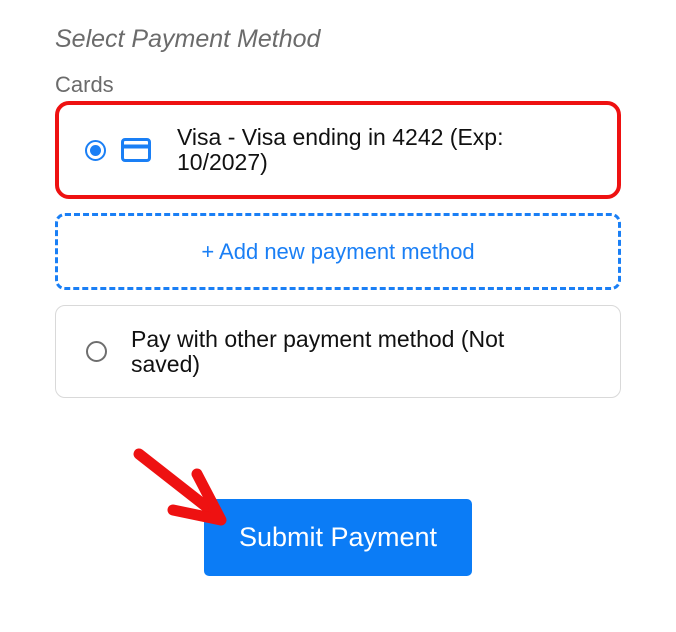 This screenshot has height=632, width=676. Describe the element at coordinates (84, 84) in the screenshot. I see `cards-group-label: Cards` at that location.